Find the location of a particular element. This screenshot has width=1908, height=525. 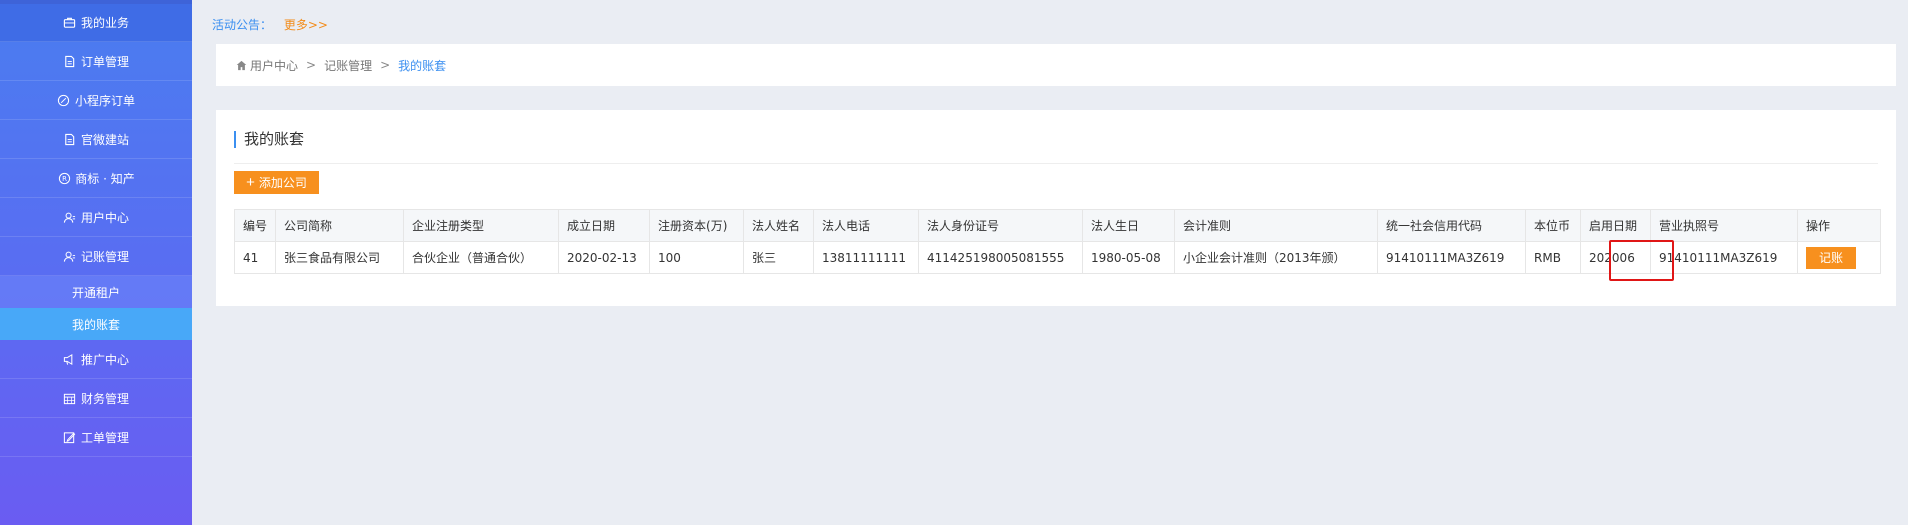

sidebar-subitem-label: 我的账套 is located at coordinates (96, 324).